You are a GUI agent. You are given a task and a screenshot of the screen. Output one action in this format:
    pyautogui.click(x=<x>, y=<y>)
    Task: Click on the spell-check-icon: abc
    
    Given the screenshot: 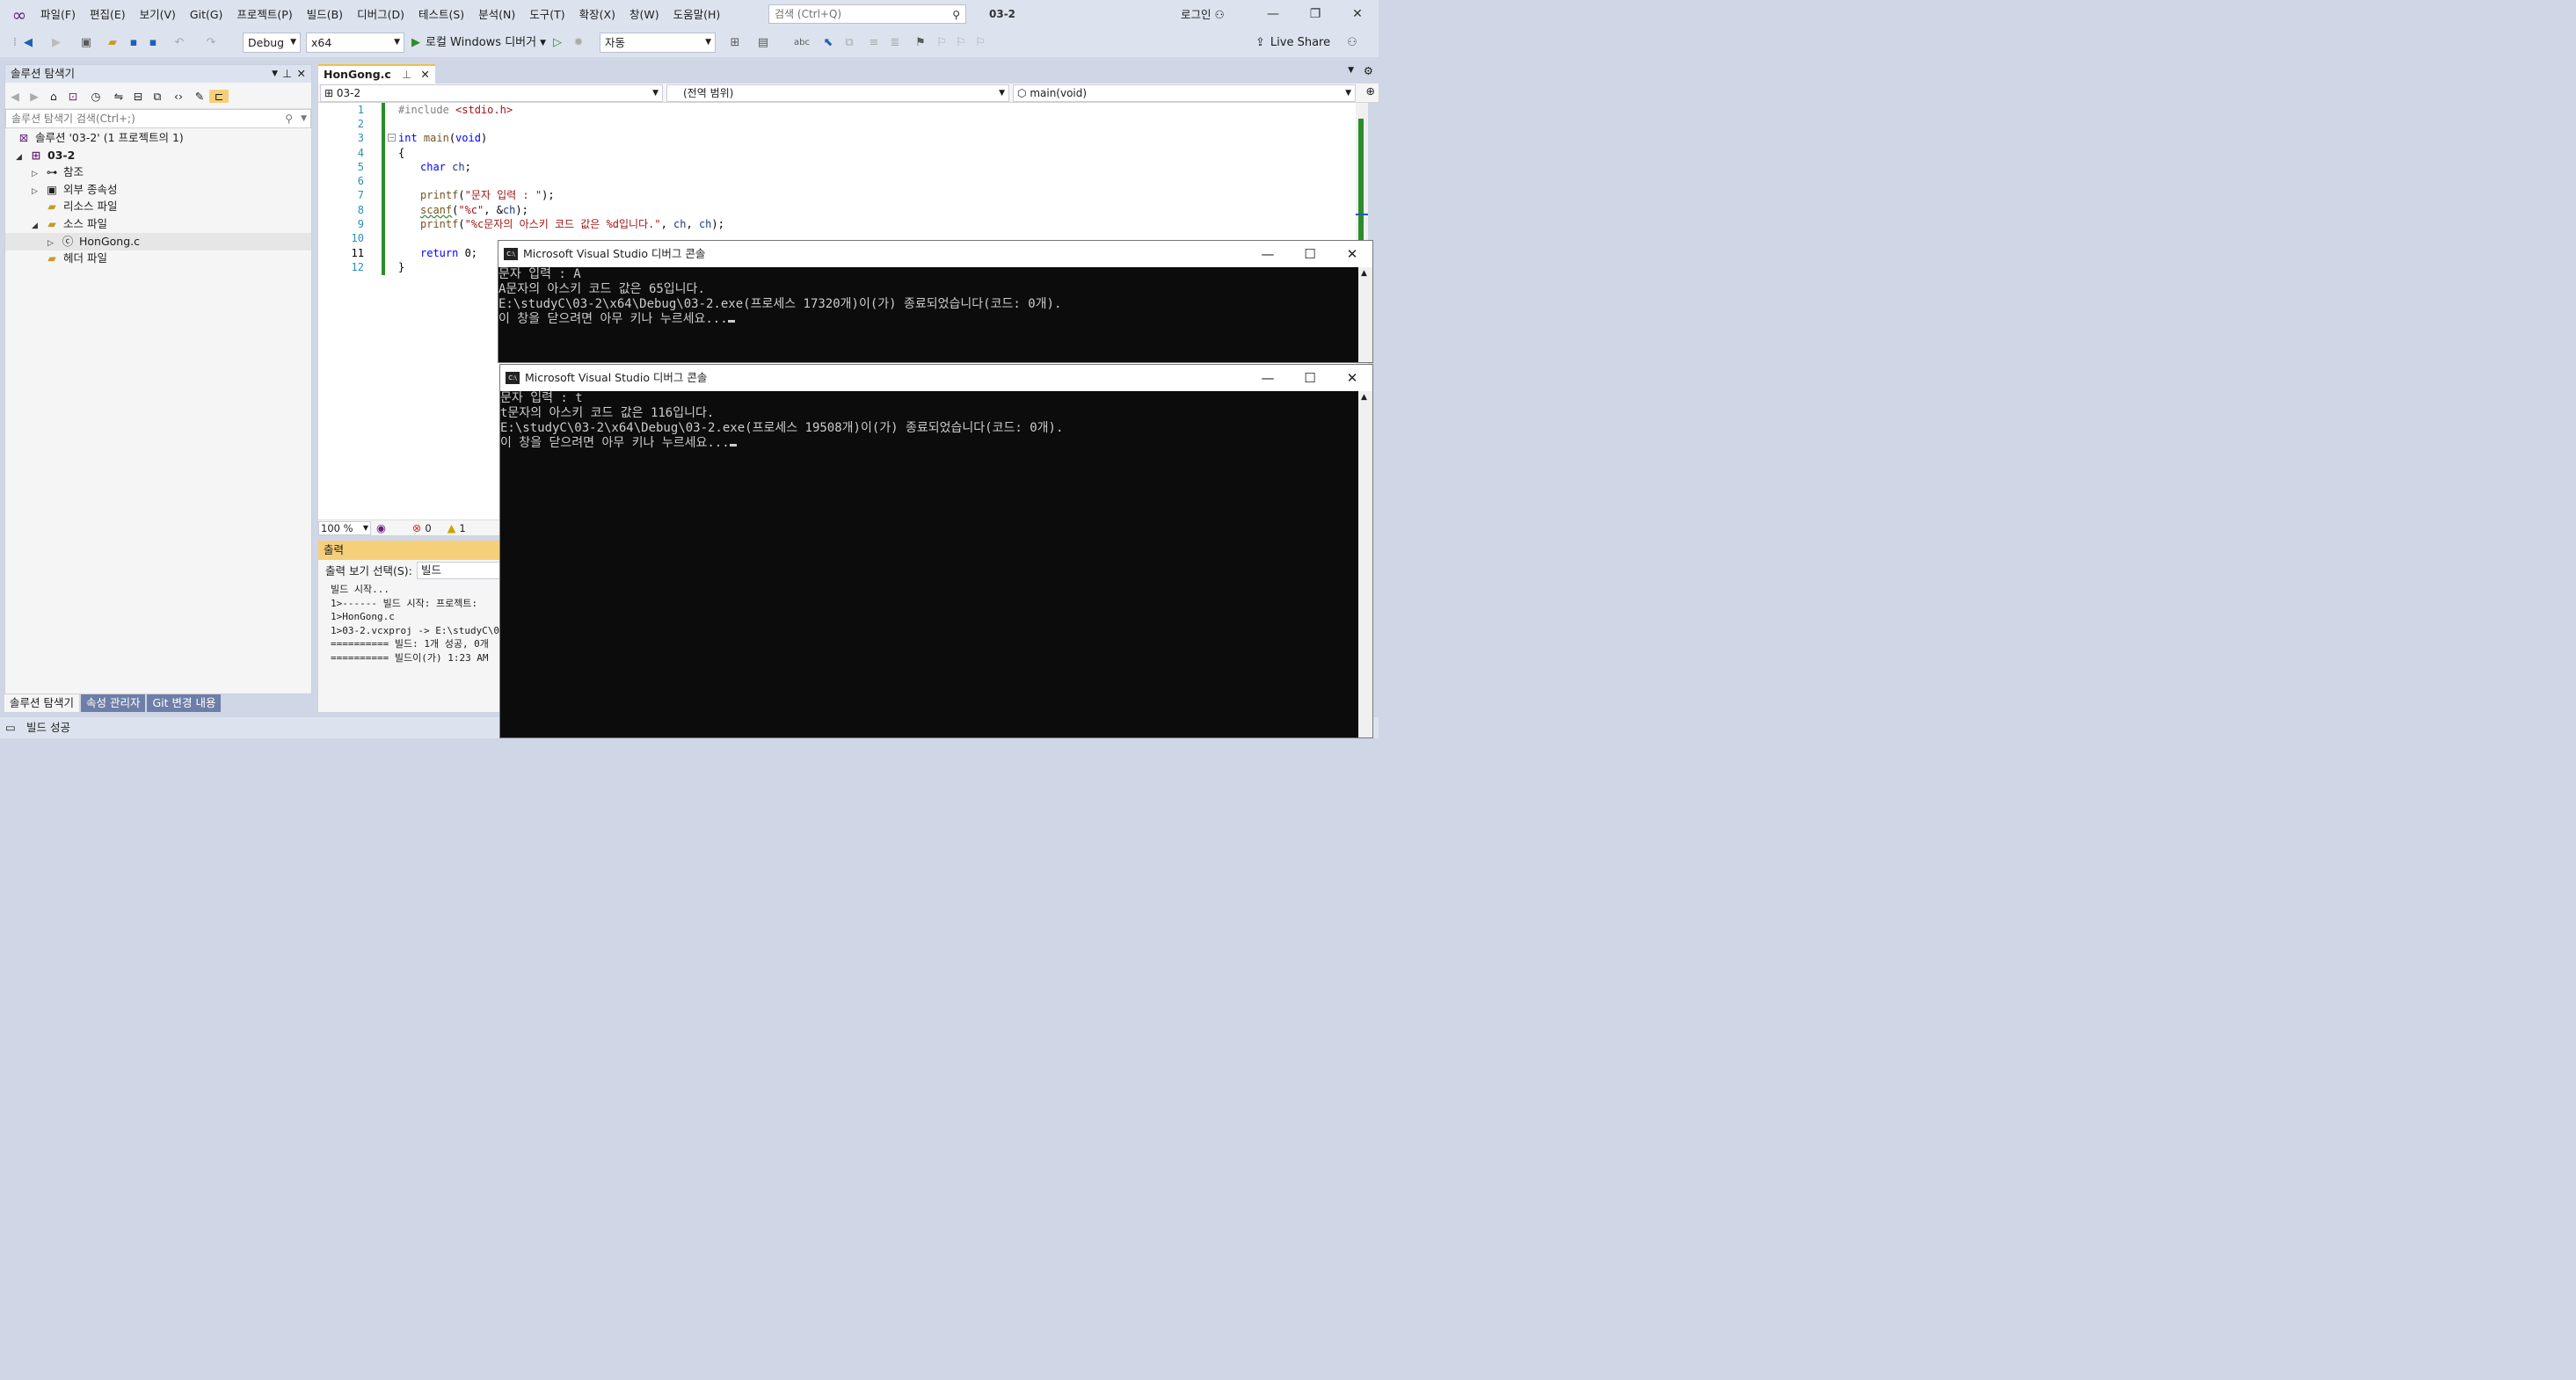 What is the action you would take?
    pyautogui.click(x=802, y=43)
    